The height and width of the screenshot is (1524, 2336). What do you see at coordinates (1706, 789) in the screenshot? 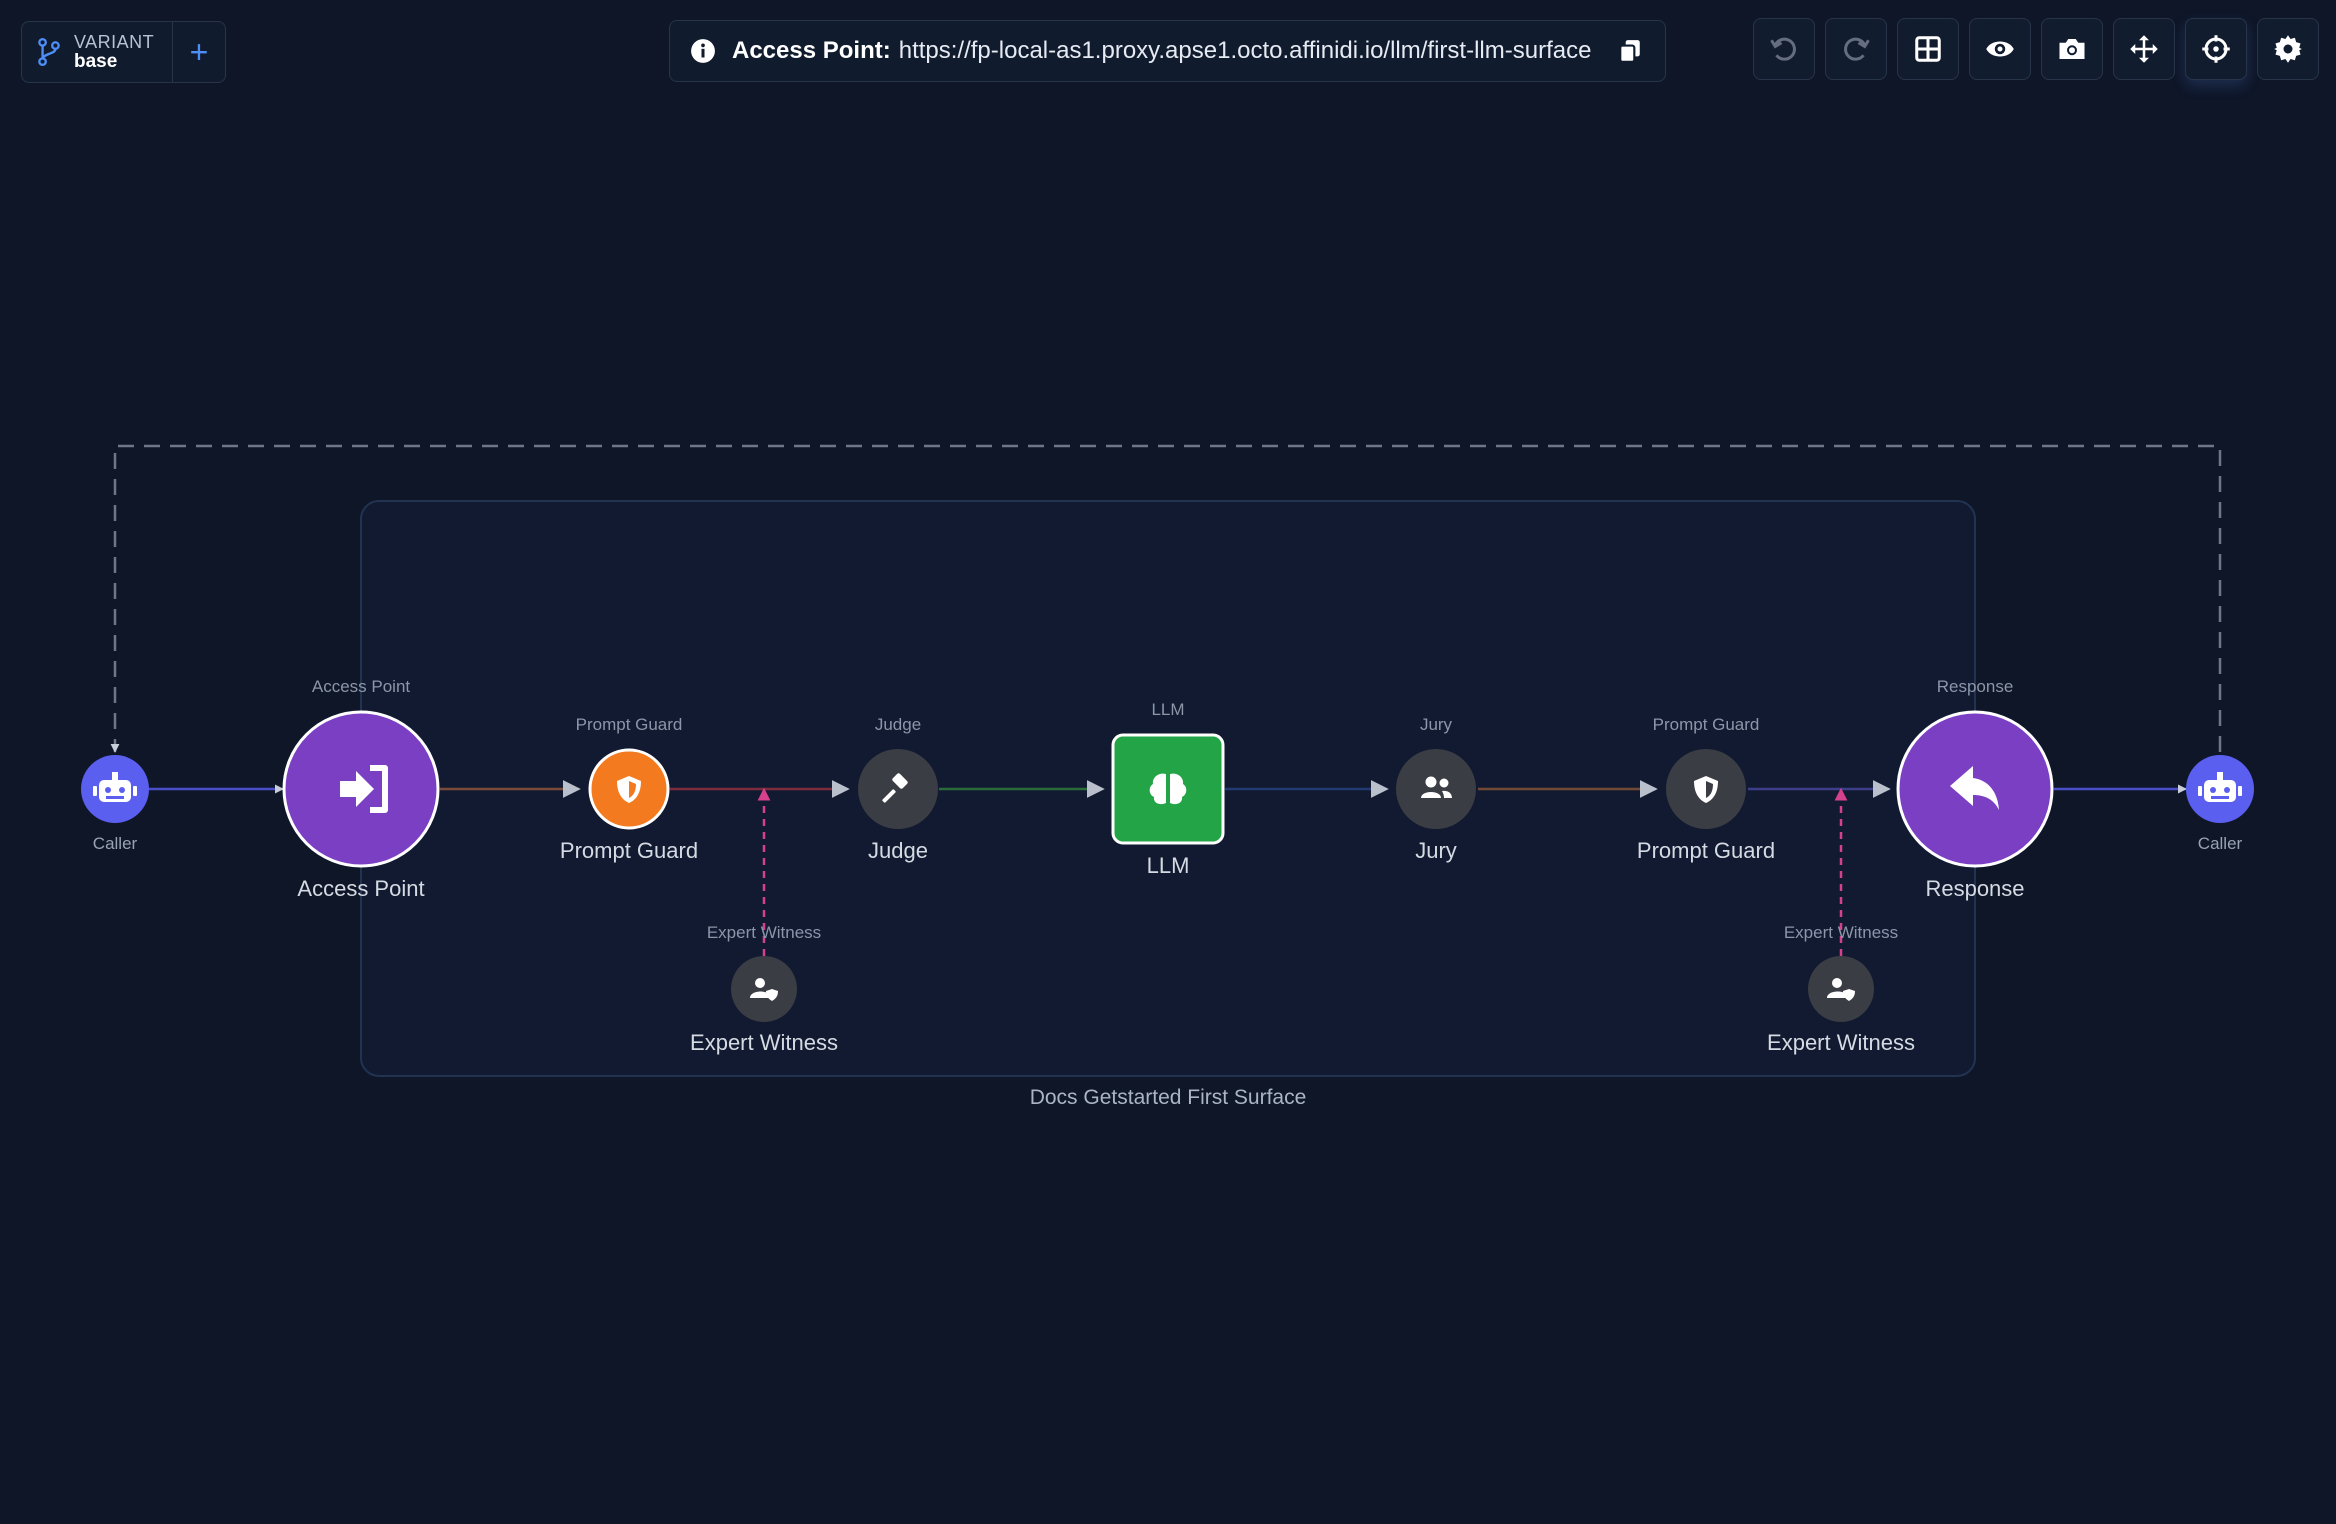
I see `prompt-guard-out-node` at bounding box center [1706, 789].